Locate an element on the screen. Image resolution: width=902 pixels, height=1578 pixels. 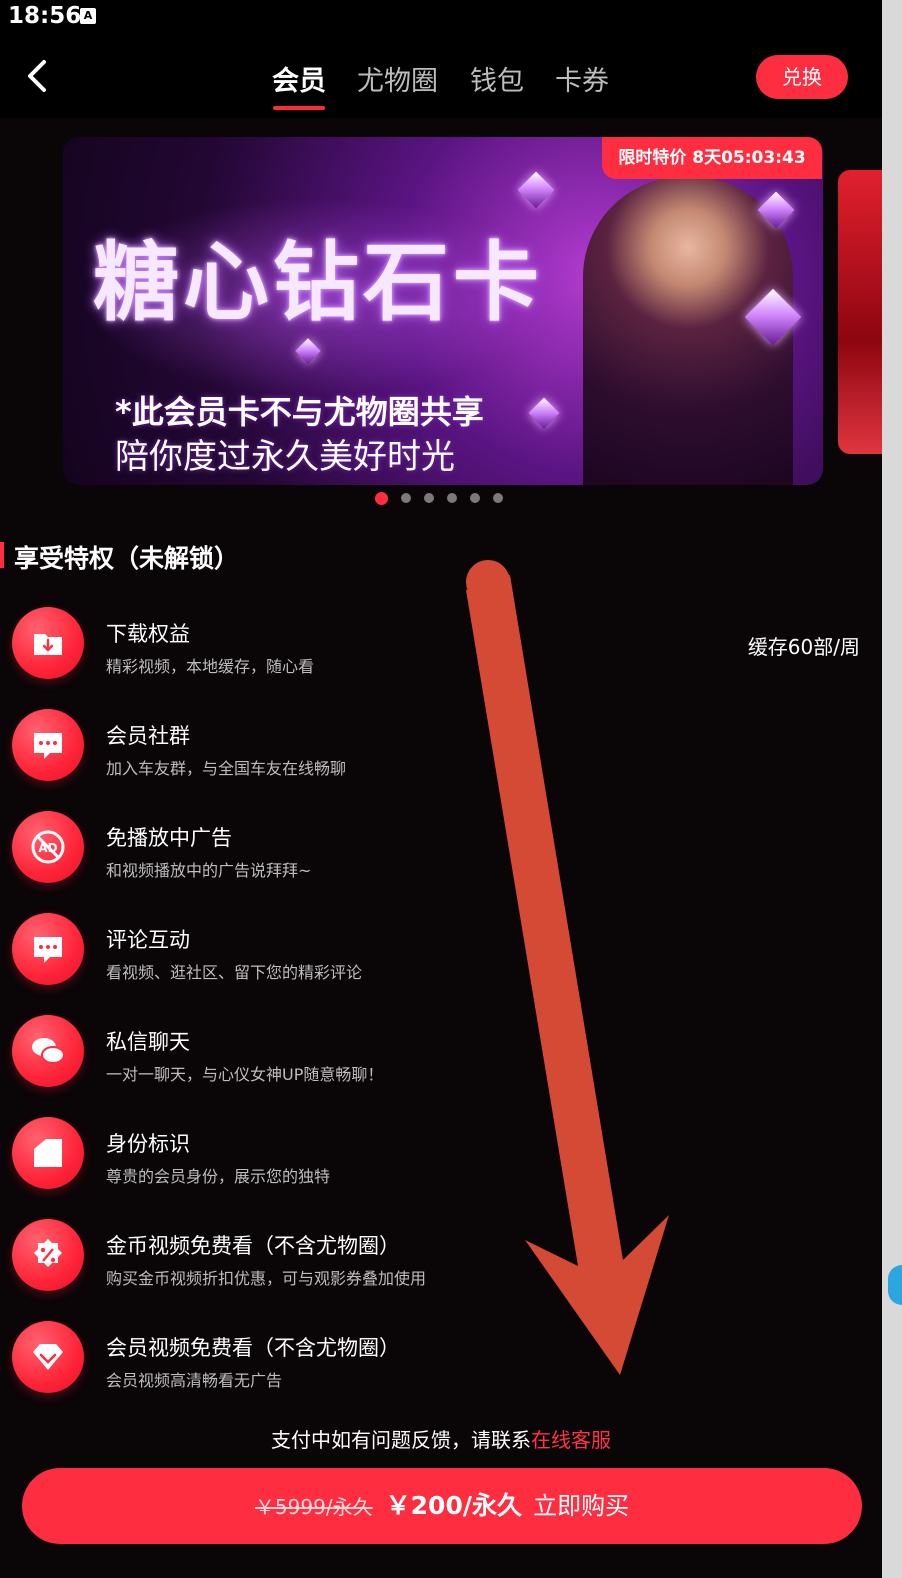
privilege-title: 评论互动 is located at coordinates (148, 940).